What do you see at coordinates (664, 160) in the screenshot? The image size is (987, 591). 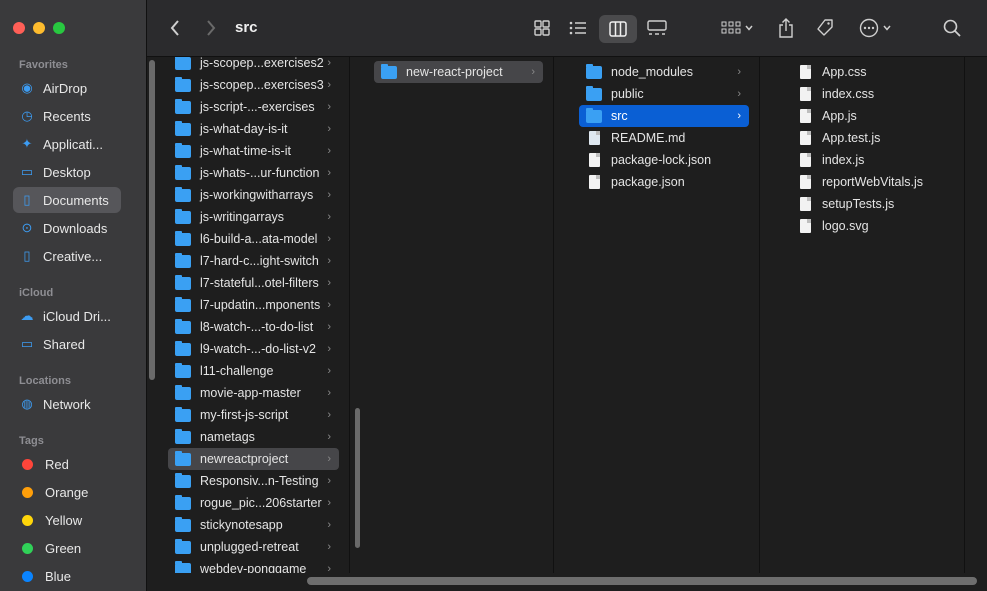 I see `file-item-package-lock-json: package-lock.json` at bounding box center [664, 160].